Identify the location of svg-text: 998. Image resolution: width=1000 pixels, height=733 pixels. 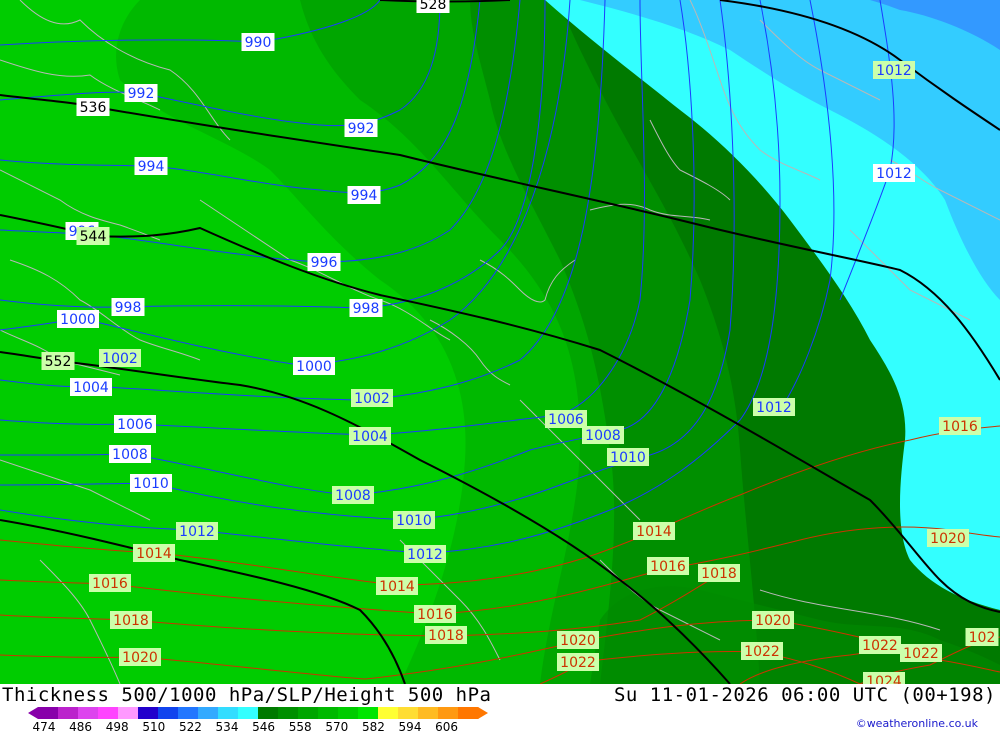
(366, 309).